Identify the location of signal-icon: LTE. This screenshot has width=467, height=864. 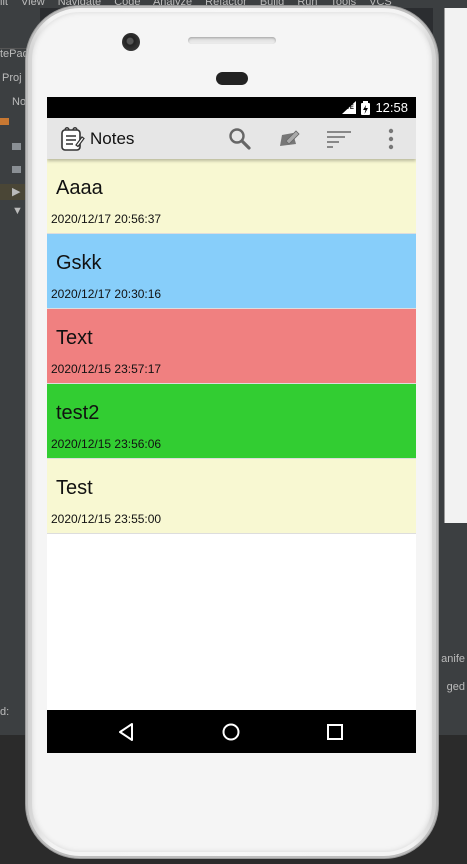
(349, 107).